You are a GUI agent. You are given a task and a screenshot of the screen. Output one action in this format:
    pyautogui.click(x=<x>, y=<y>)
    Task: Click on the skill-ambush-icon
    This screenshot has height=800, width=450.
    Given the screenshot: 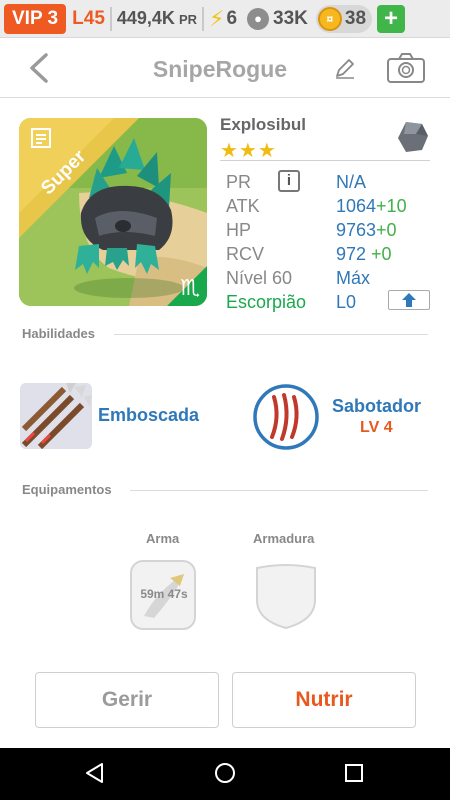 What is the action you would take?
    pyautogui.click(x=56, y=416)
    